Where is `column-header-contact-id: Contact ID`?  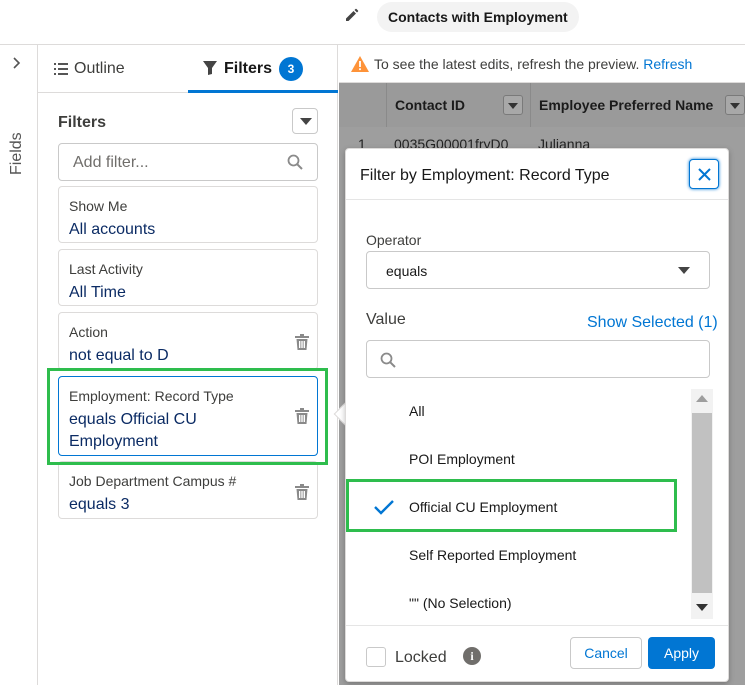
column-header-contact-id: Contact ID is located at coordinates (458, 105).